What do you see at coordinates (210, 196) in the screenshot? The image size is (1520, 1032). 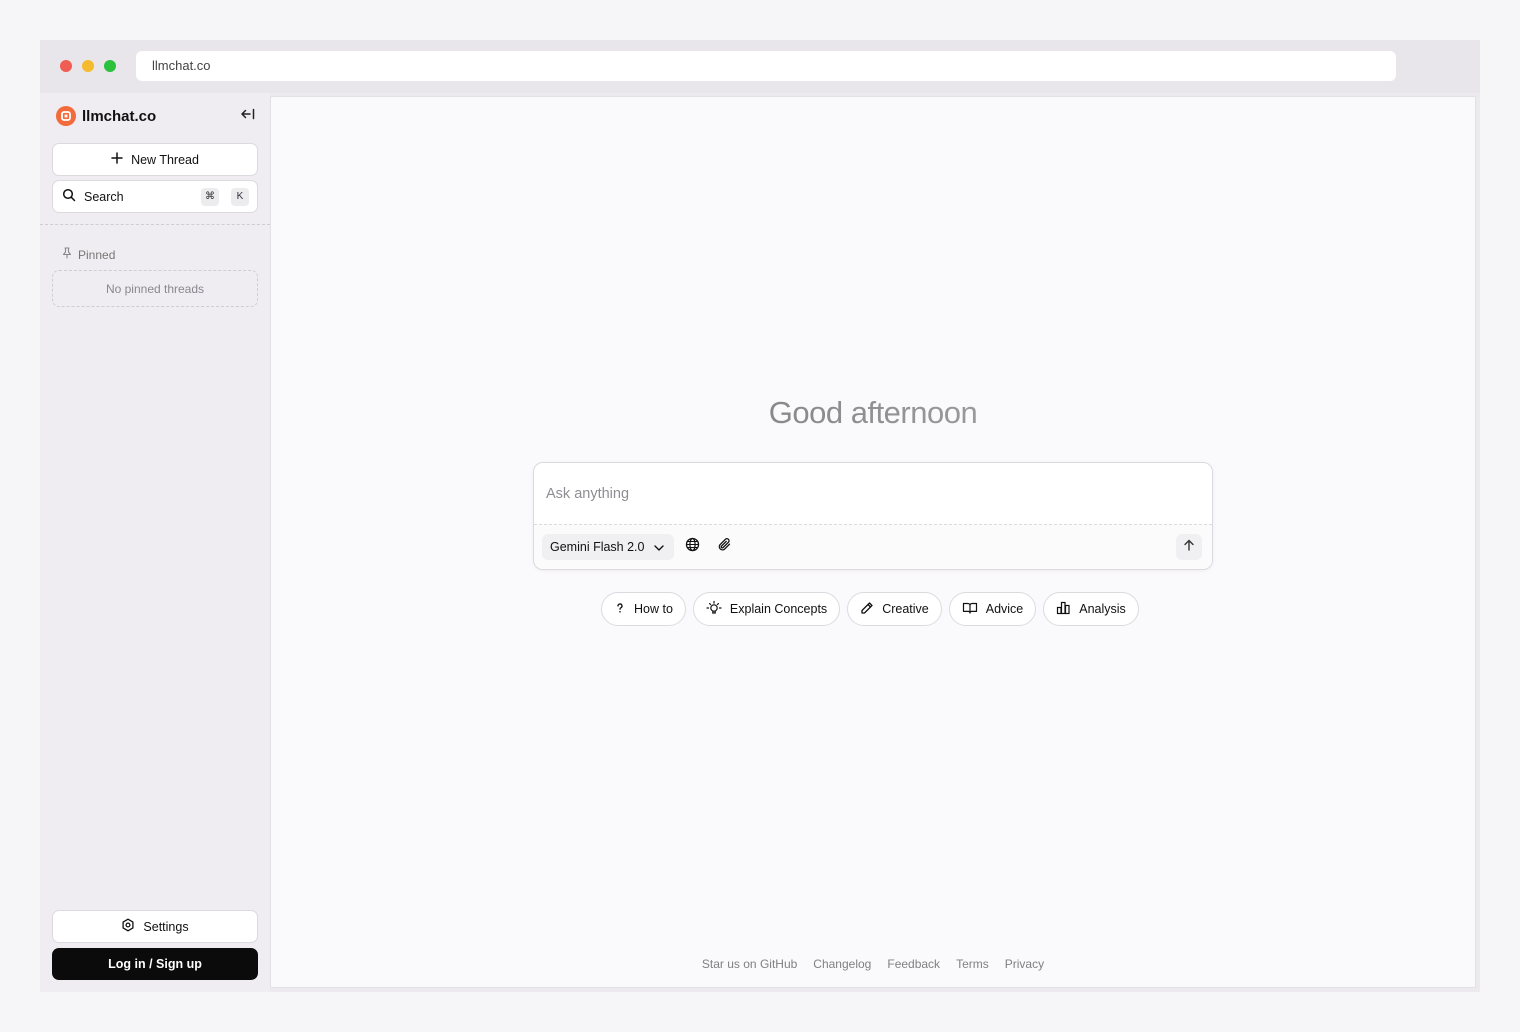 I see `shortcut-cmd-key: ⌘` at bounding box center [210, 196].